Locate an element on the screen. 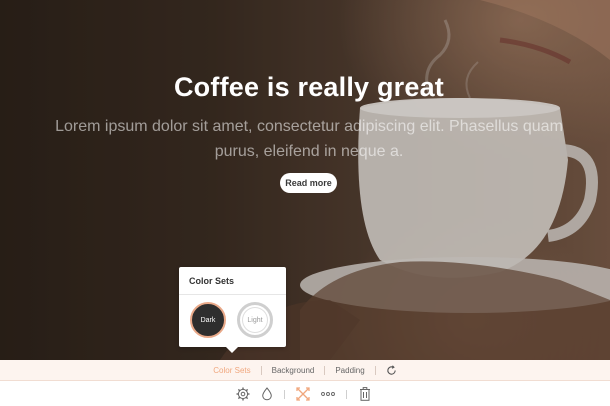 The width and height of the screenshot is (610, 406). trash-icon is located at coordinates (365, 394).